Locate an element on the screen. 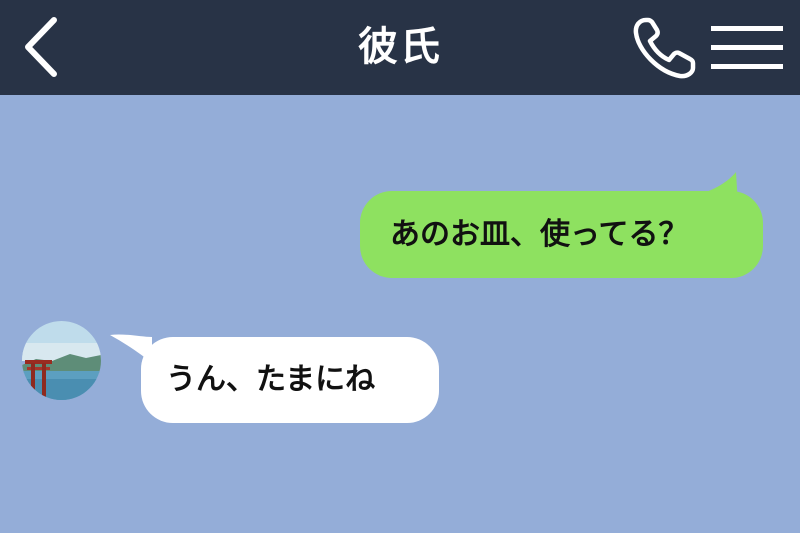  hamburger-menu-icon is located at coordinates (747, 47).